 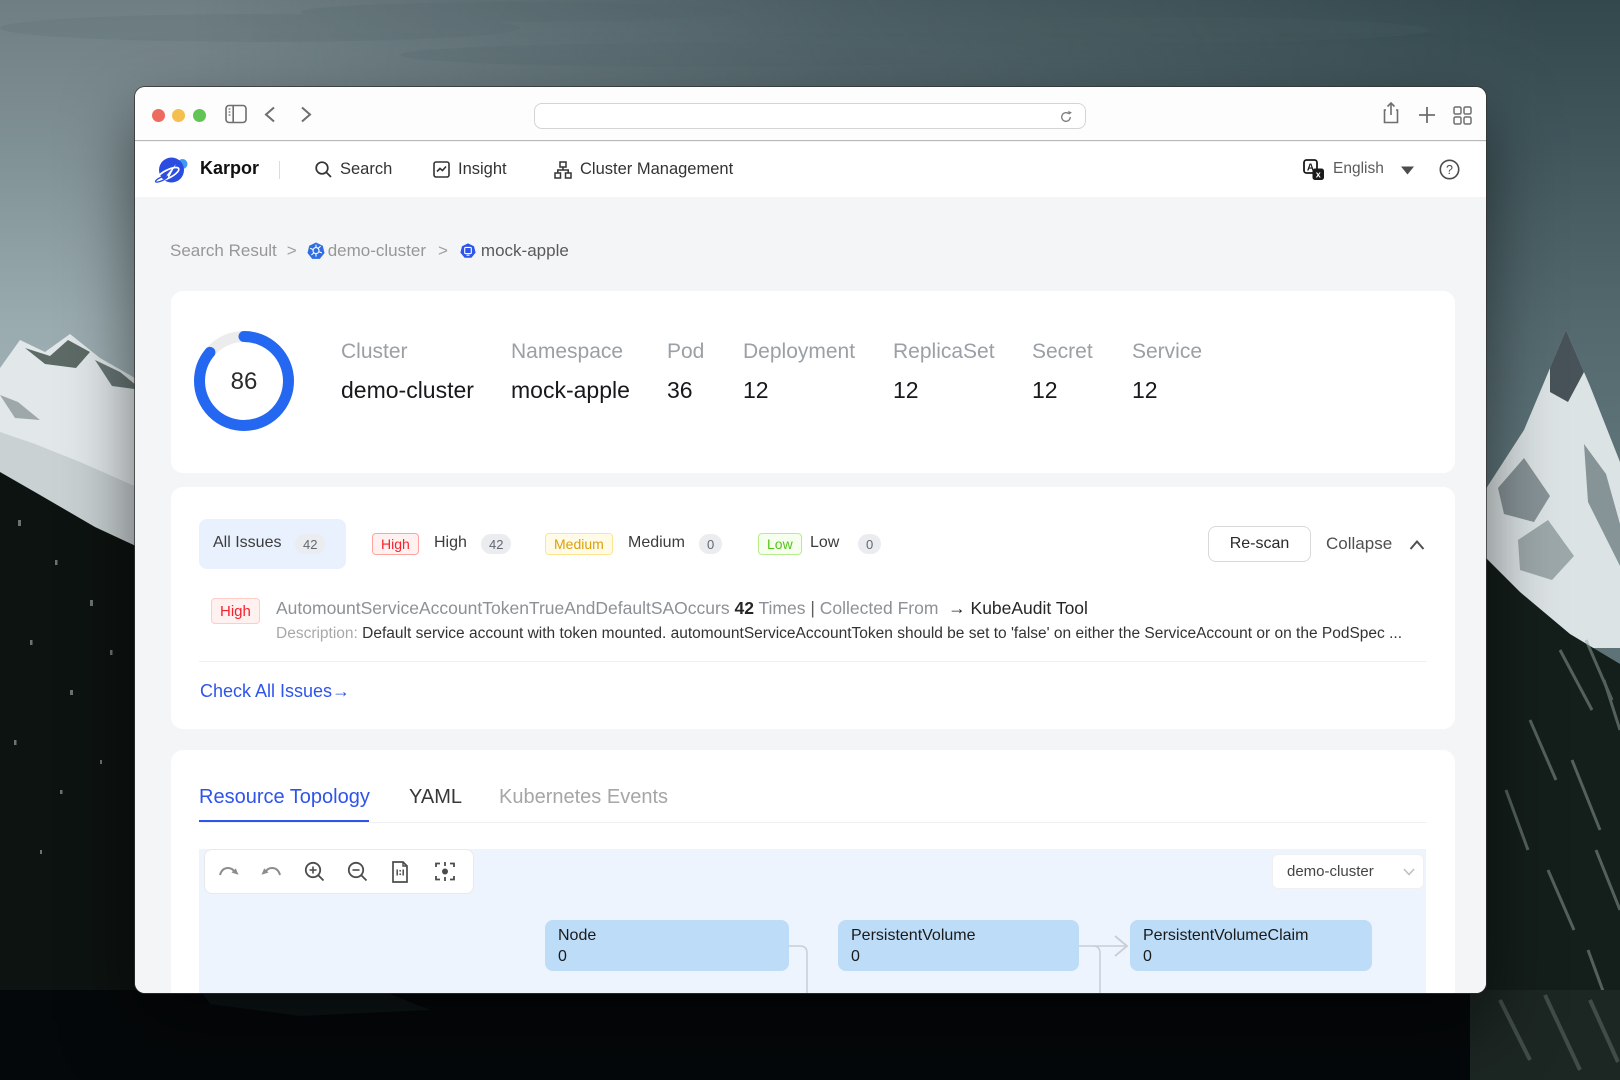 I want to click on svg-text: x, so click(x=1318, y=175).